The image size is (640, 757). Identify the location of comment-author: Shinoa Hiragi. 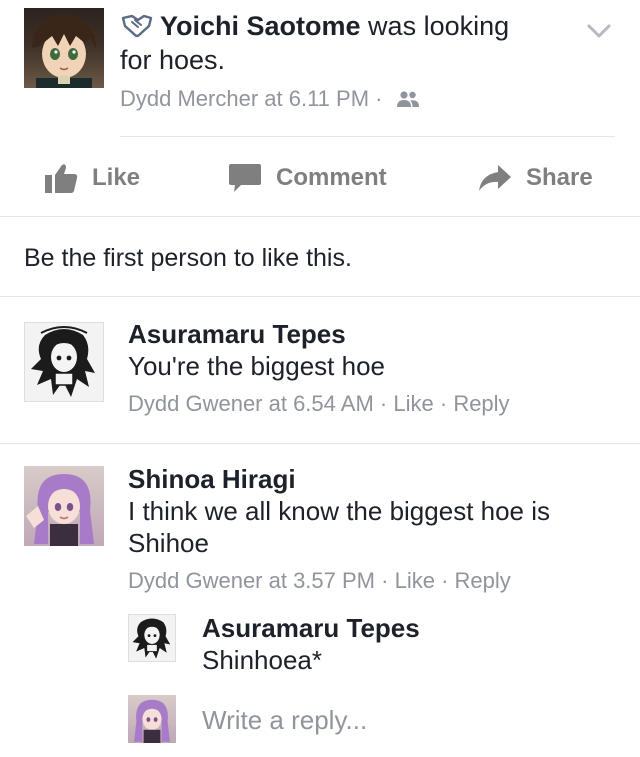
(212, 479).